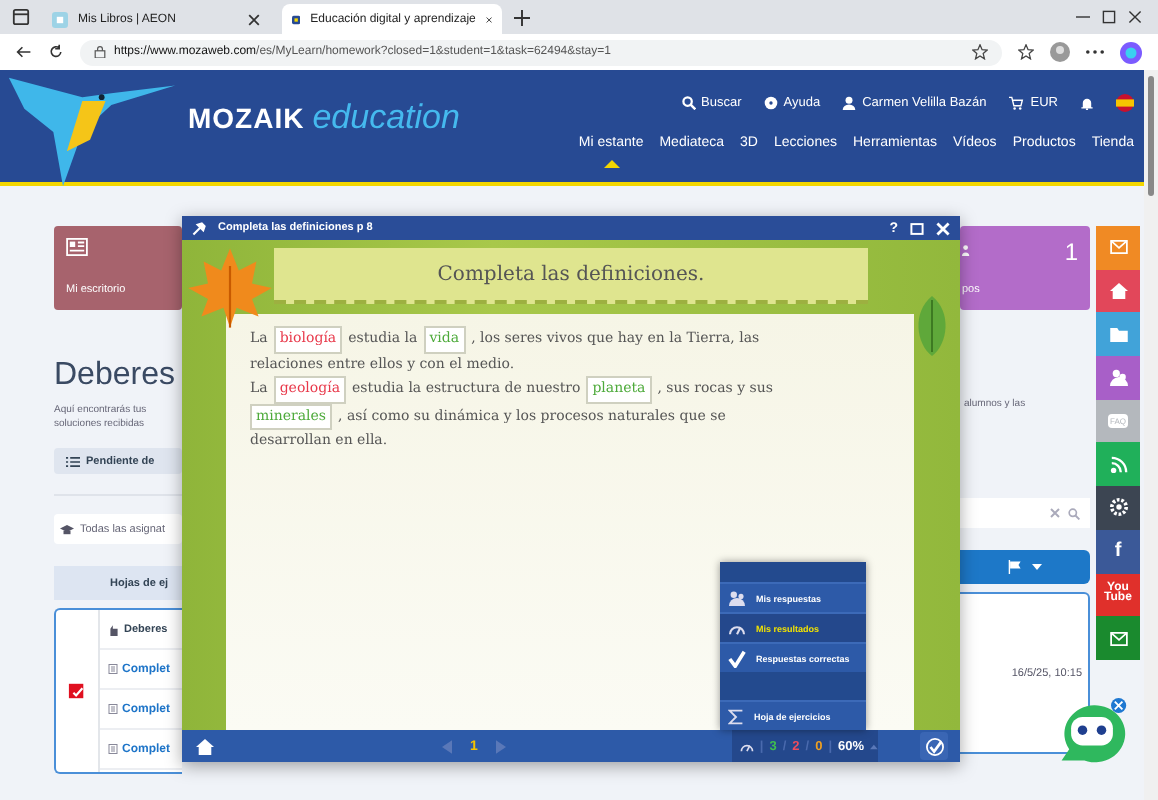 The height and width of the screenshot is (800, 1158). I want to click on home-icon, so click(205, 746).